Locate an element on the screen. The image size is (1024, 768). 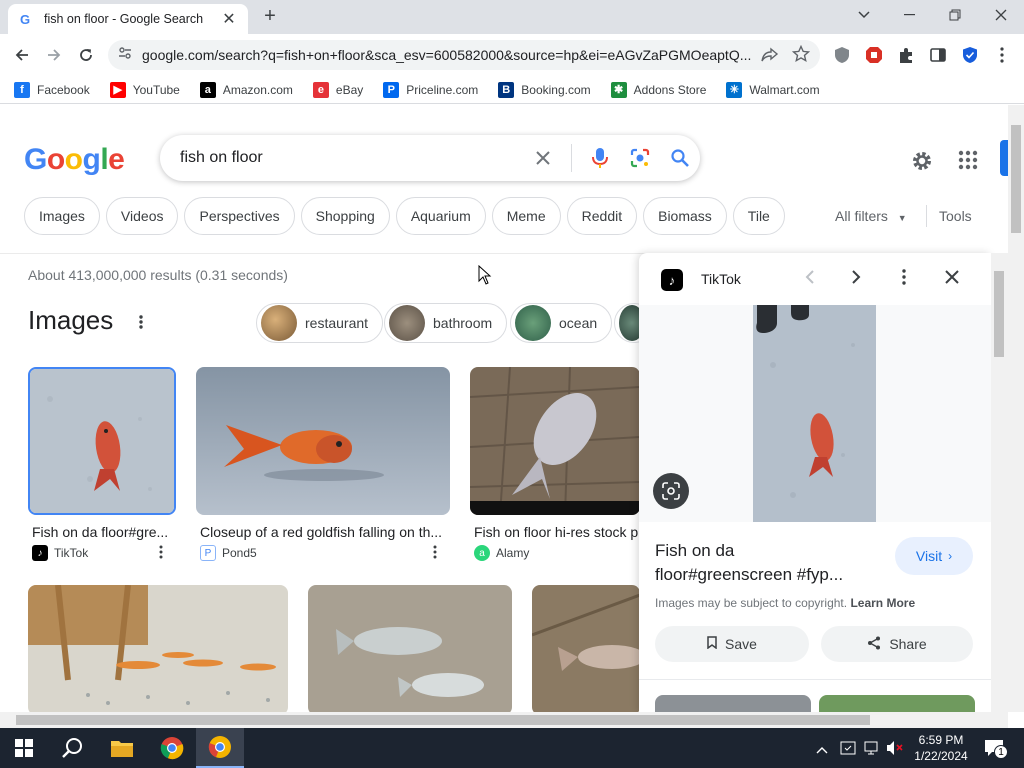
previous-image-icon is located at coordinates (810, 279).